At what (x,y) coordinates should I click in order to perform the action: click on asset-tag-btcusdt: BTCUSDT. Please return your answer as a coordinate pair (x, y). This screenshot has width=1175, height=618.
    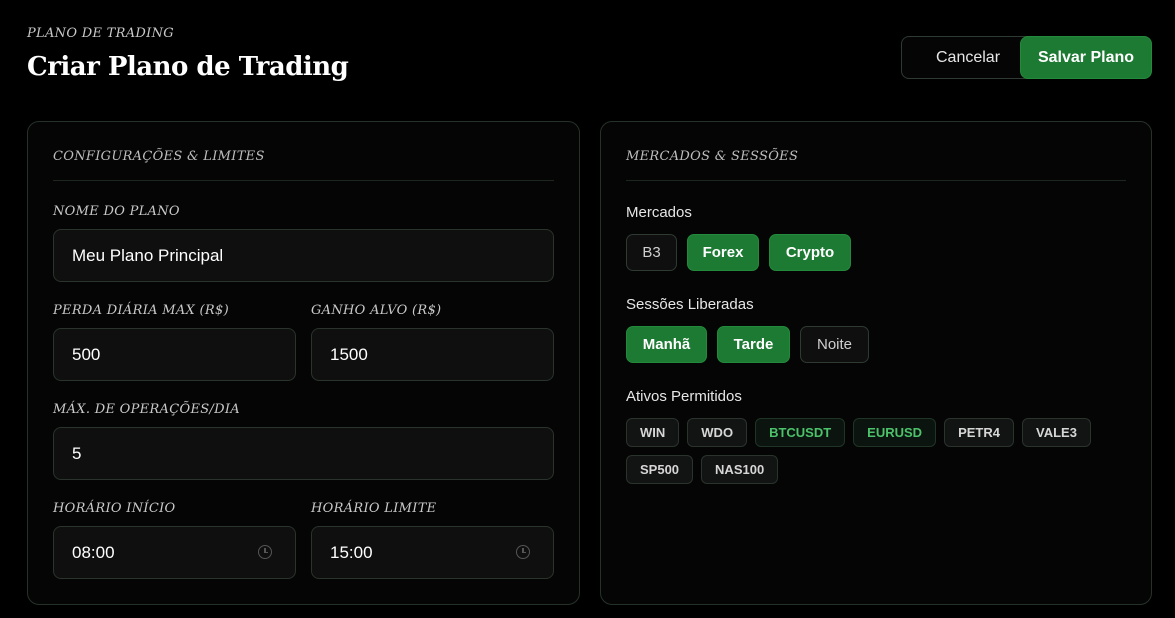
    Looking at the image, I should click on (800, 432).